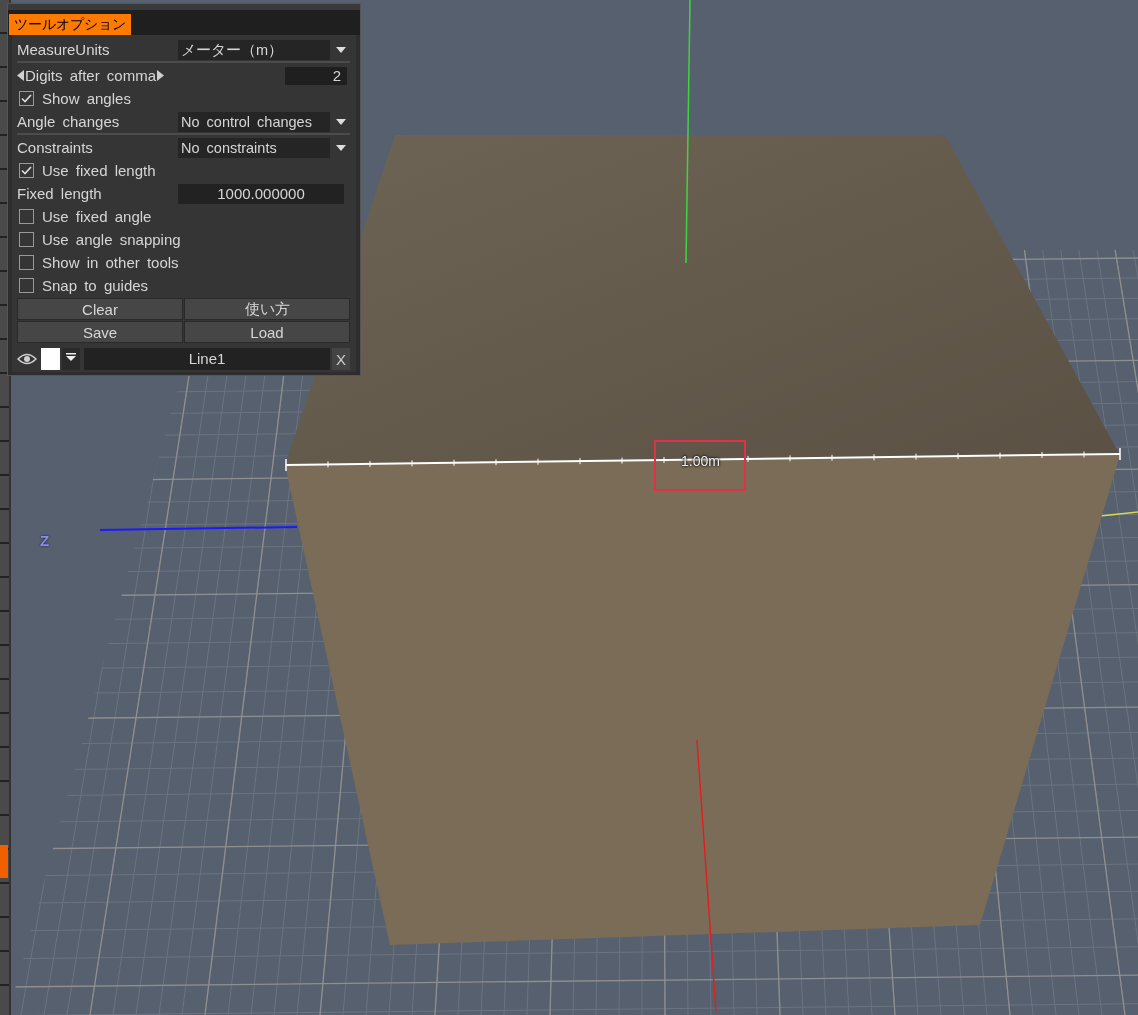 This screenshot has width=1138, height=1015. What do you see at coordinates (91, 75) in the screenshot?
I see `option-label: Digits after comma` at bounding box center [91, 75].